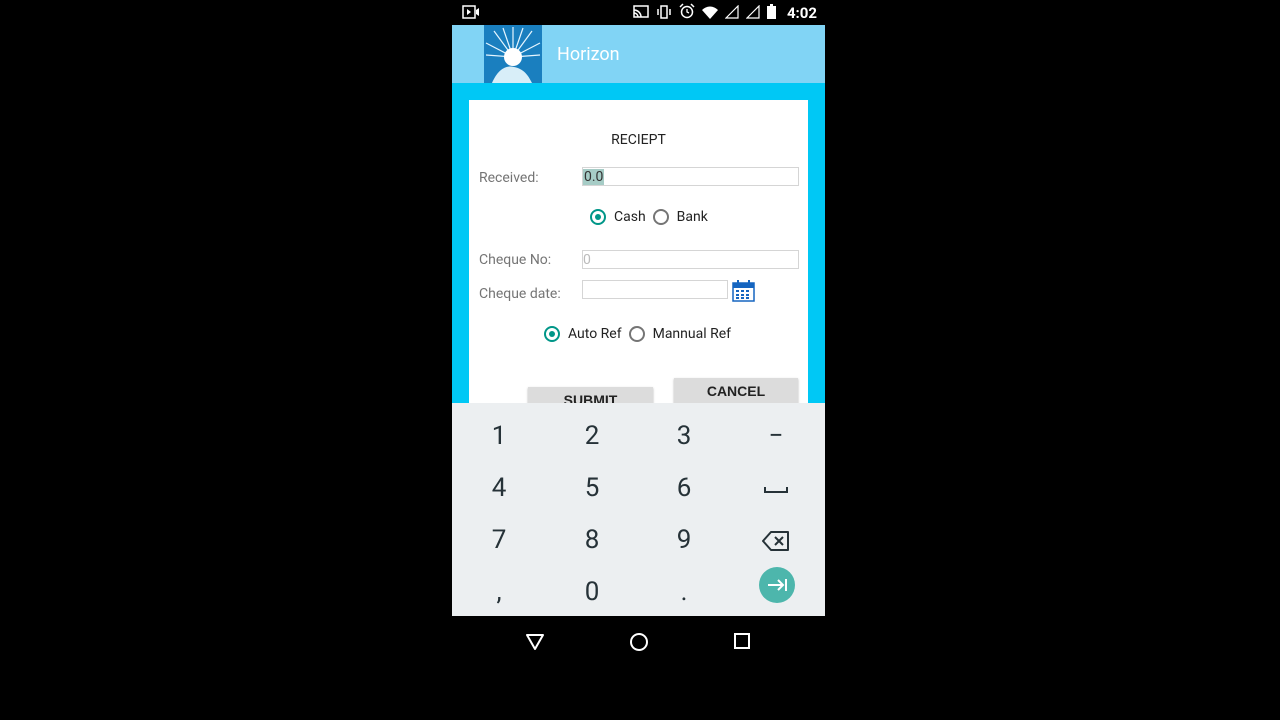 This screenshot has width=1280, height=720. I want to click on key-1: 1, so click(499, 436).